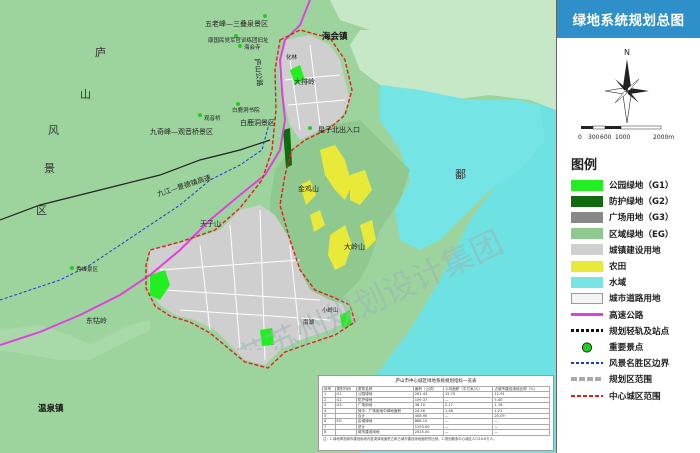 This screenshot has height=453, width=700. I want to click on scale-tick-4: 2000m, so click(663, 137).